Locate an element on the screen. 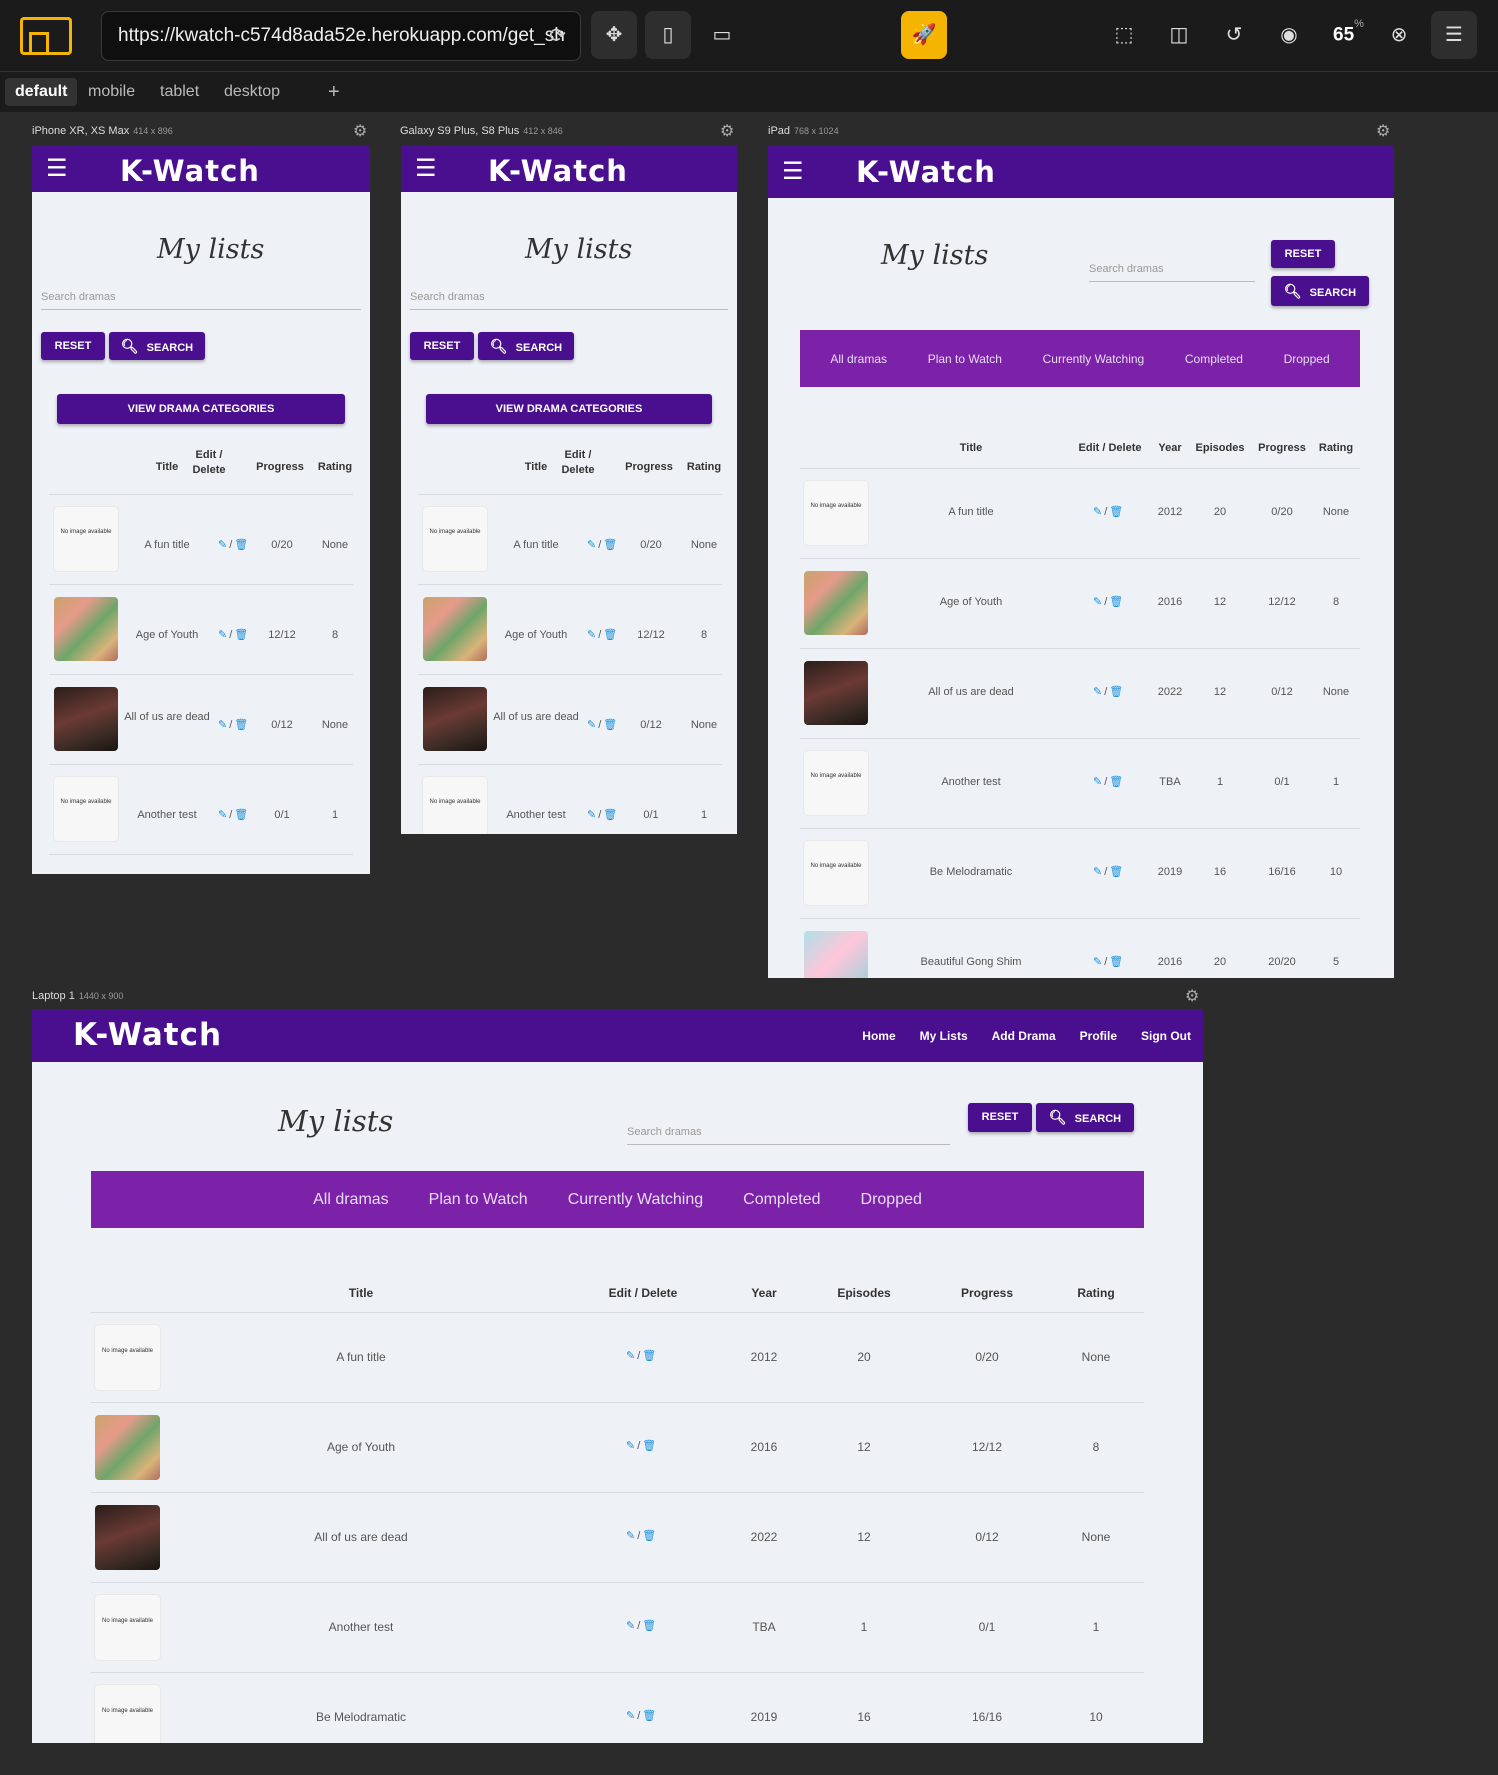 Image resolution: width=1498 pixels, height=1775 pixels. rotate-layout-icon: ◫ is located at coordinates (1179, 35).